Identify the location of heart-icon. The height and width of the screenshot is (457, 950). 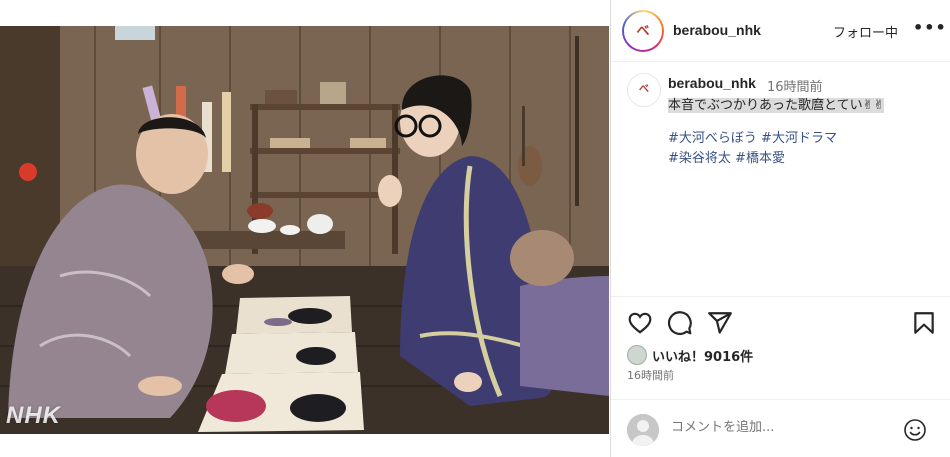
(640, 323).